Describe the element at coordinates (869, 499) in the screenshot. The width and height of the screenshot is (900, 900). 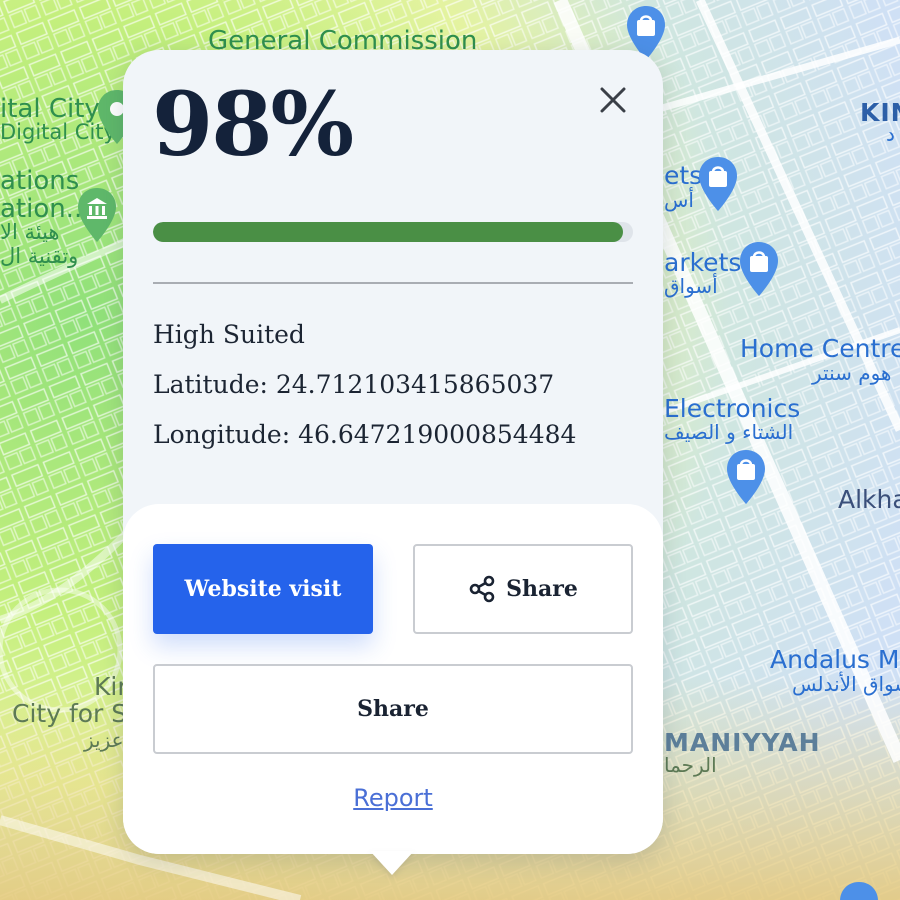
I see `map-label-alkha: Alkha` at that location.